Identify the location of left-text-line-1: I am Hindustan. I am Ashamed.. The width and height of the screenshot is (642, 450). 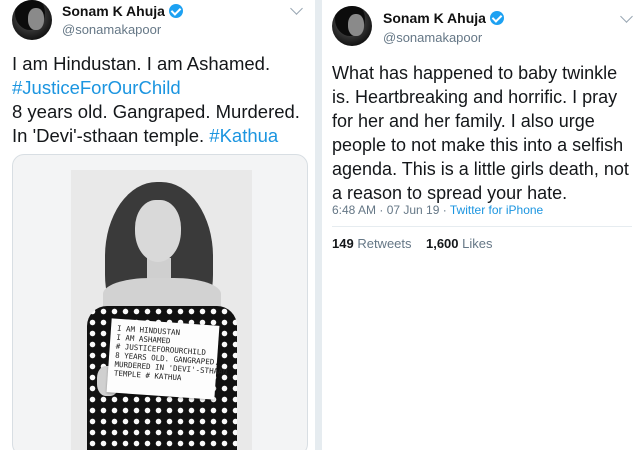
(141, 63).